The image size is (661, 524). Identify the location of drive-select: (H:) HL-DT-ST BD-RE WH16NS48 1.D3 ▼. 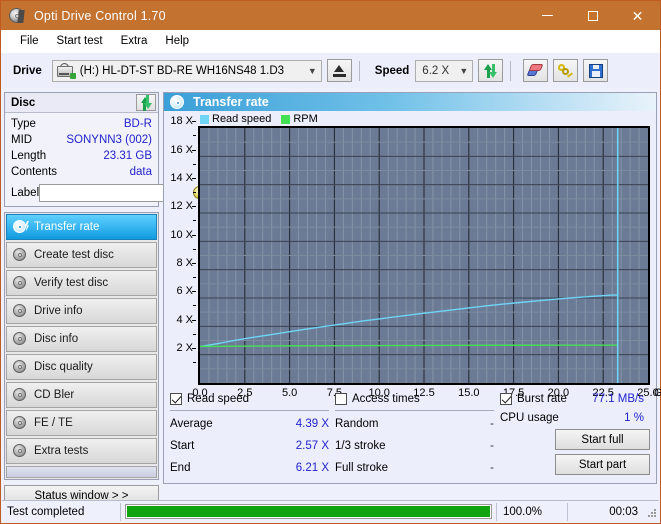
(186, 70).